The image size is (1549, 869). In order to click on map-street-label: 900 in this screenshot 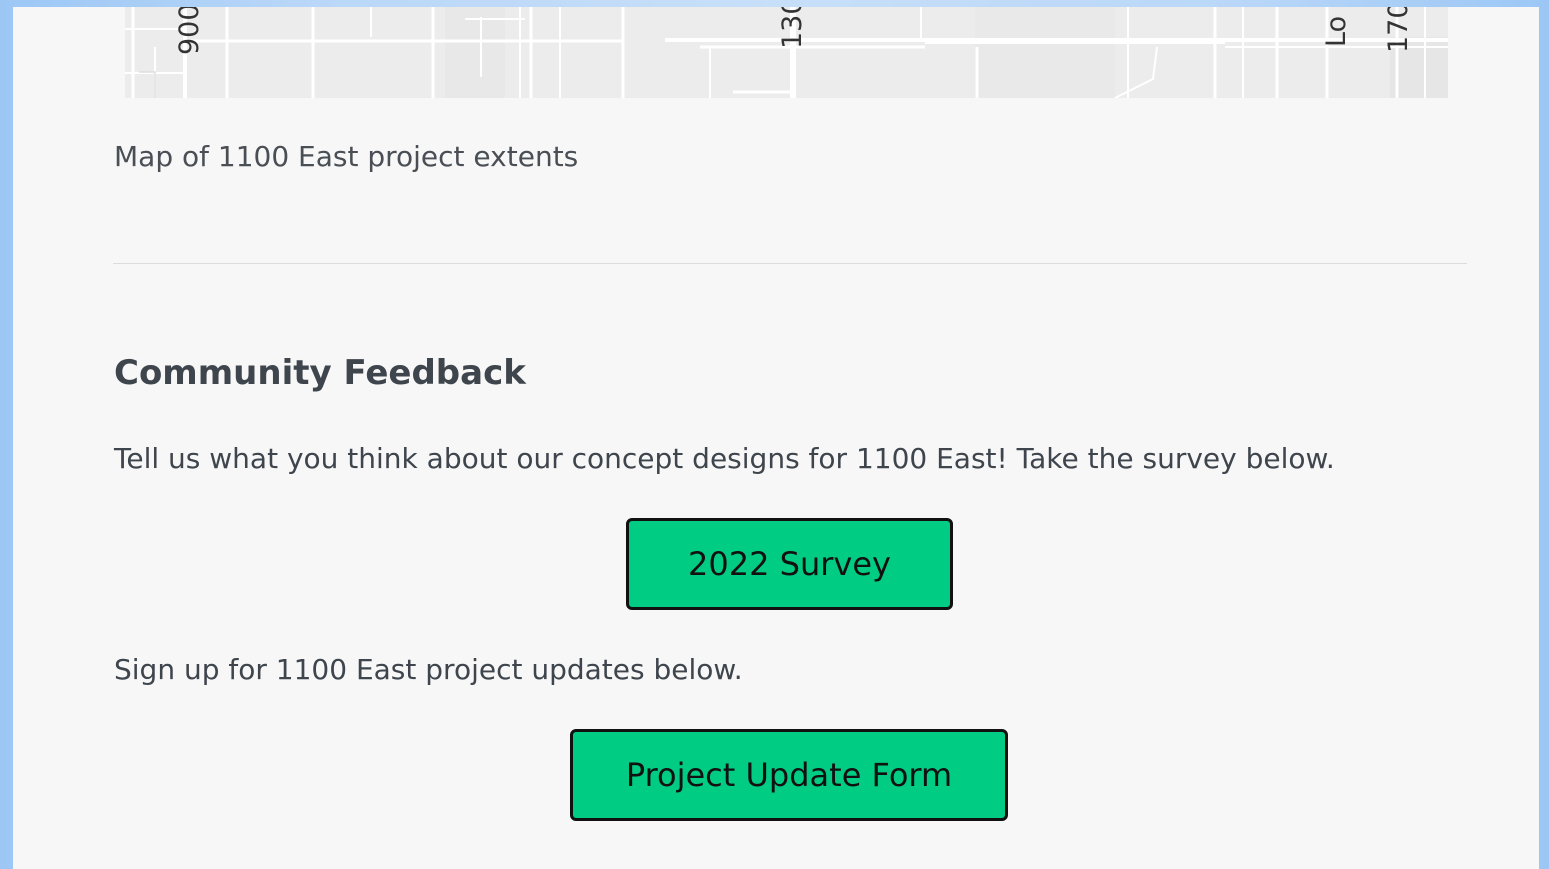, I will do `click(189, 31)`.